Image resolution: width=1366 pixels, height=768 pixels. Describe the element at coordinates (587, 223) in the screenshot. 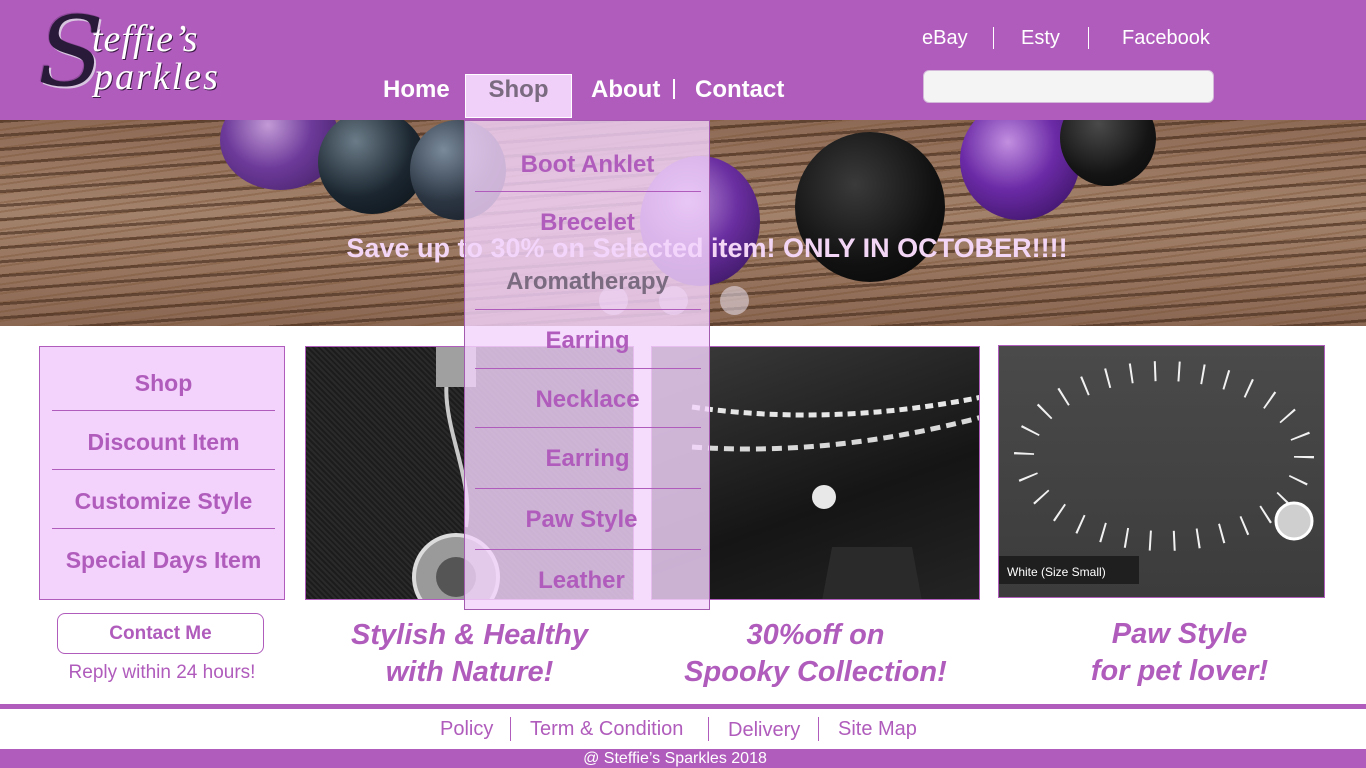

I see `dropdown-item-bracelet: Brecelet` at that location.